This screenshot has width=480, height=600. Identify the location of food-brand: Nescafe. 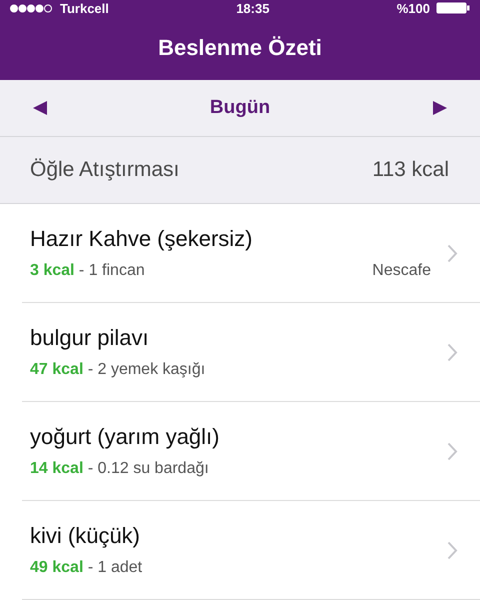
(401, 271).